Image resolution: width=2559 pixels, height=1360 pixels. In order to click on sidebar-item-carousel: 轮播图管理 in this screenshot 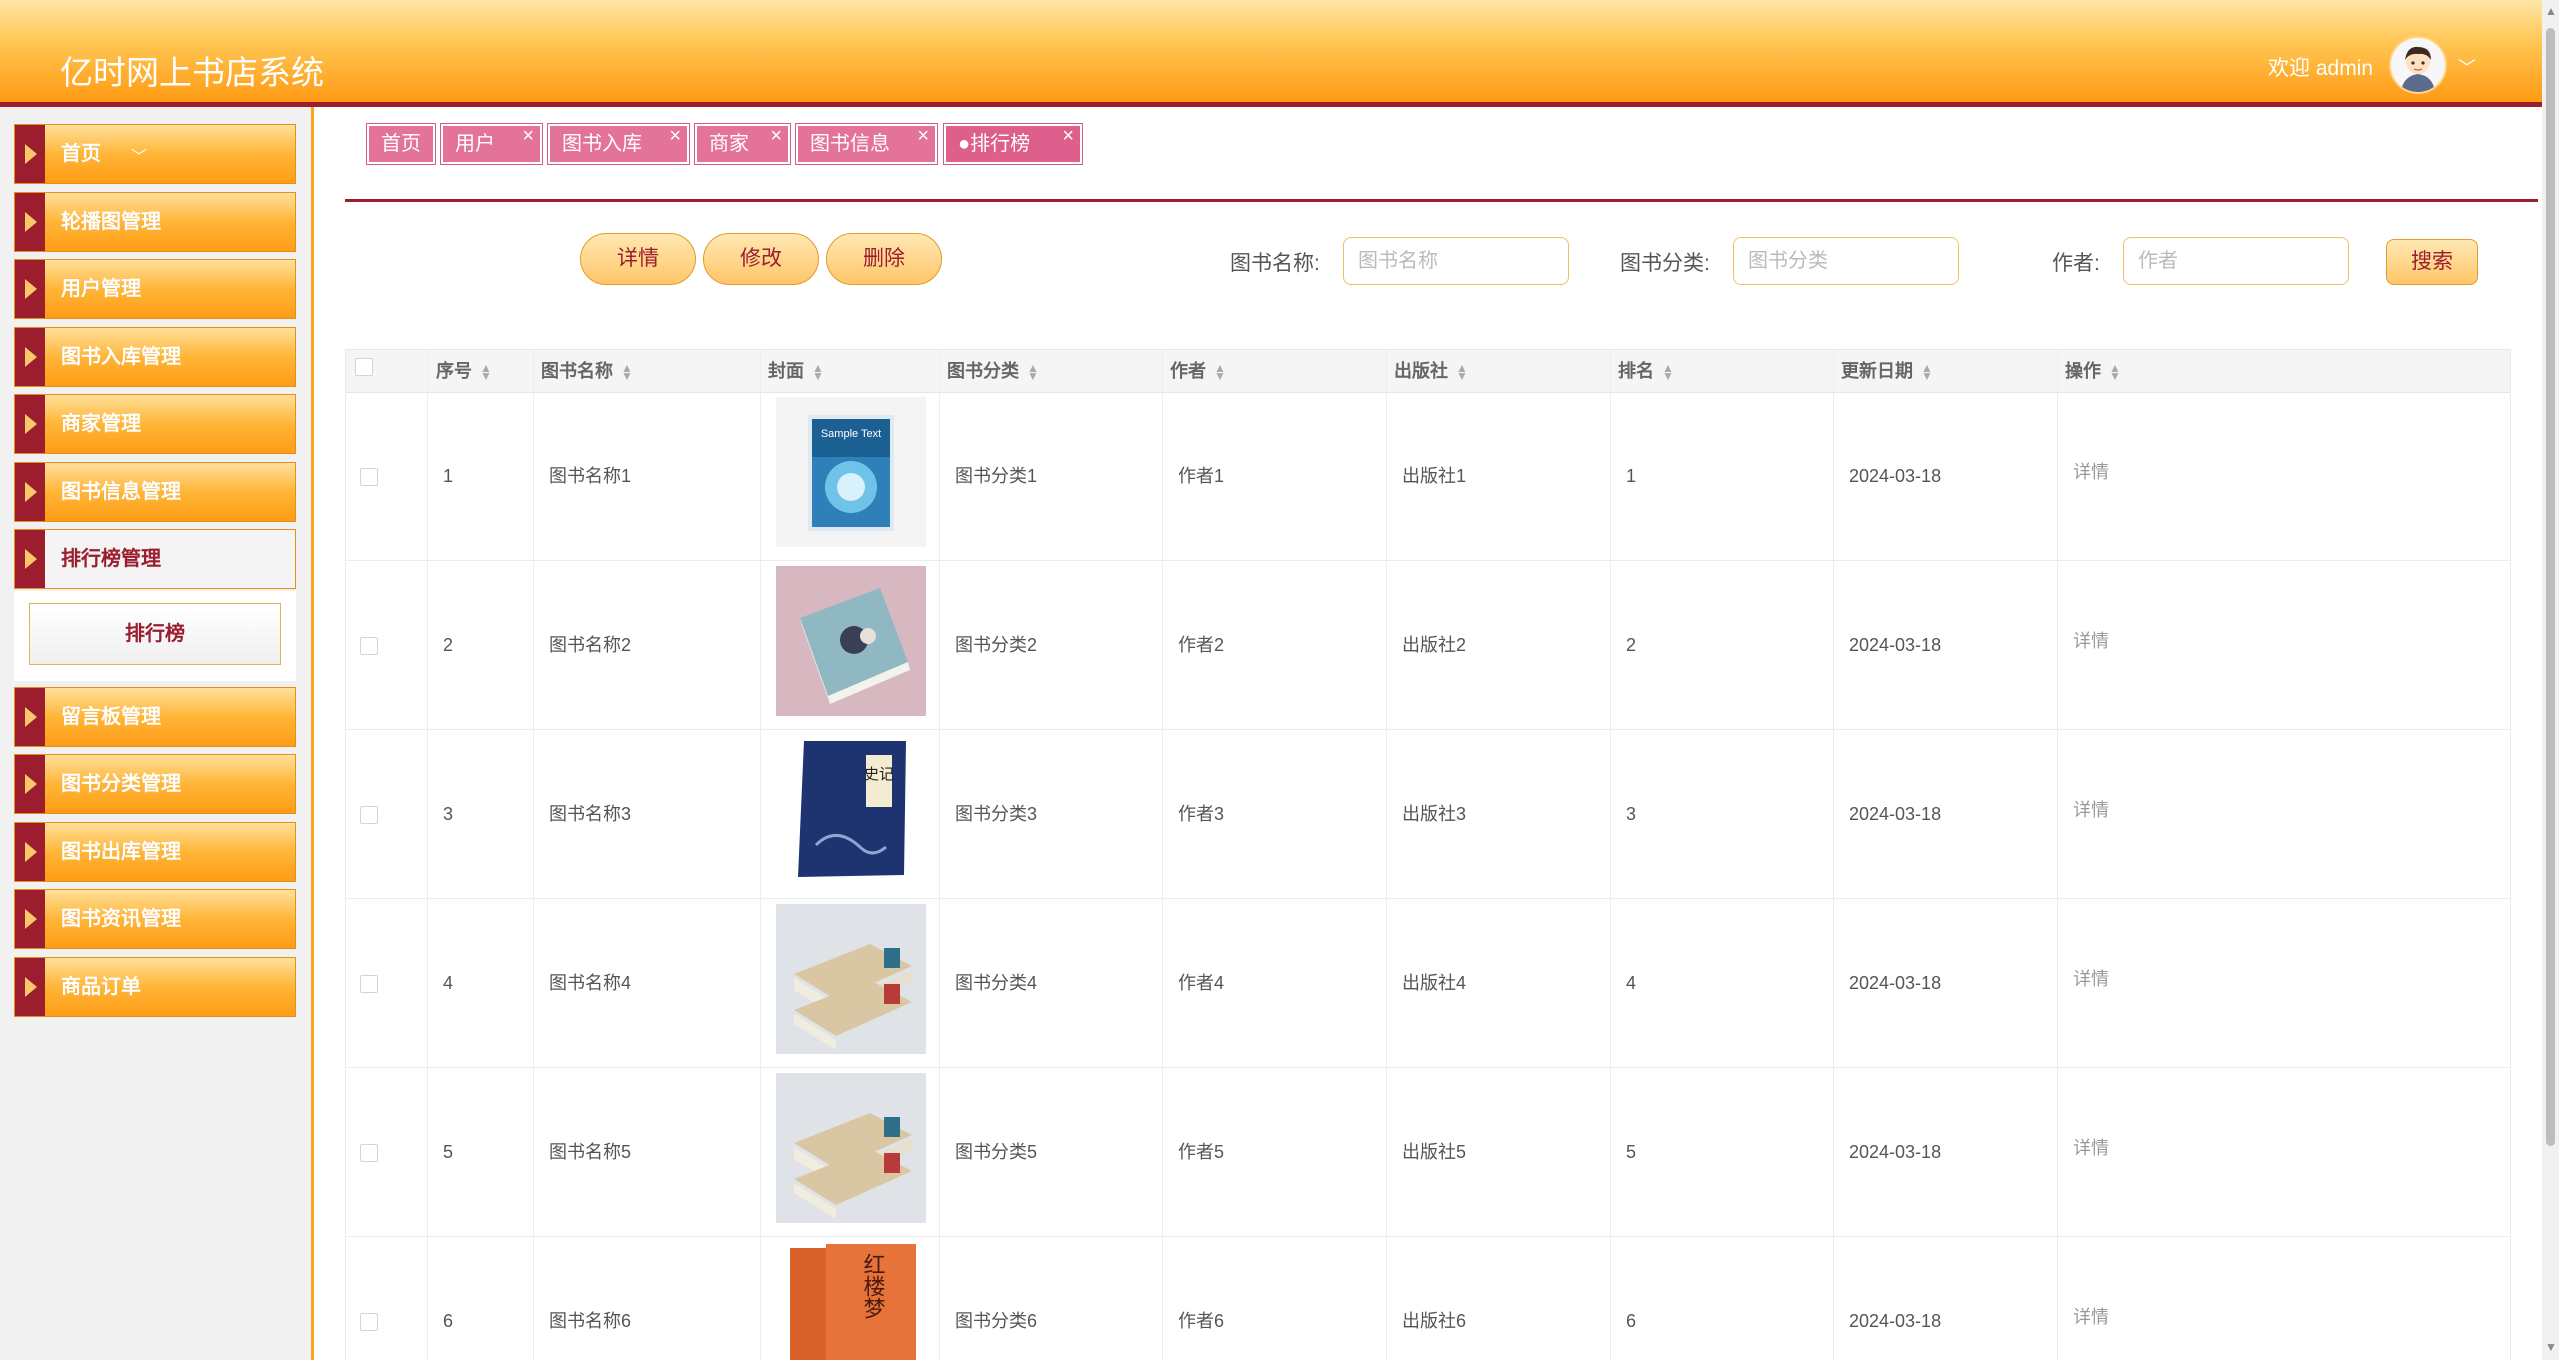, I will do `click(155, 222)`.